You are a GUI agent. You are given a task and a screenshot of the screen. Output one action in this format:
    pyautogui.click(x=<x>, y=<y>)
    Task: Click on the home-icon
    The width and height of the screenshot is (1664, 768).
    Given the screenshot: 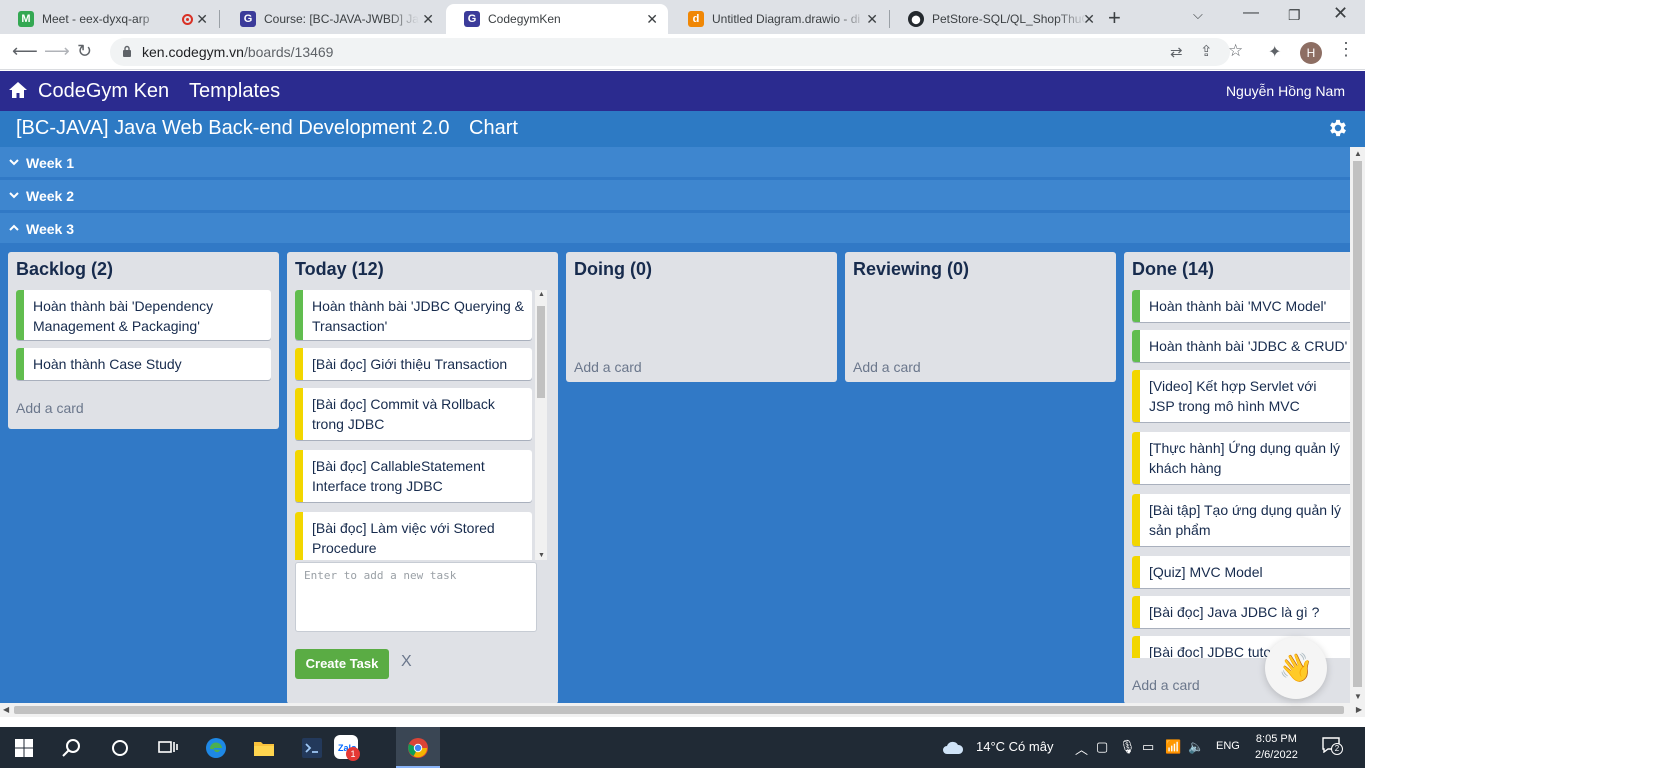 What is the action you would take?
    pyautogui.click(x=18, y=90)
    